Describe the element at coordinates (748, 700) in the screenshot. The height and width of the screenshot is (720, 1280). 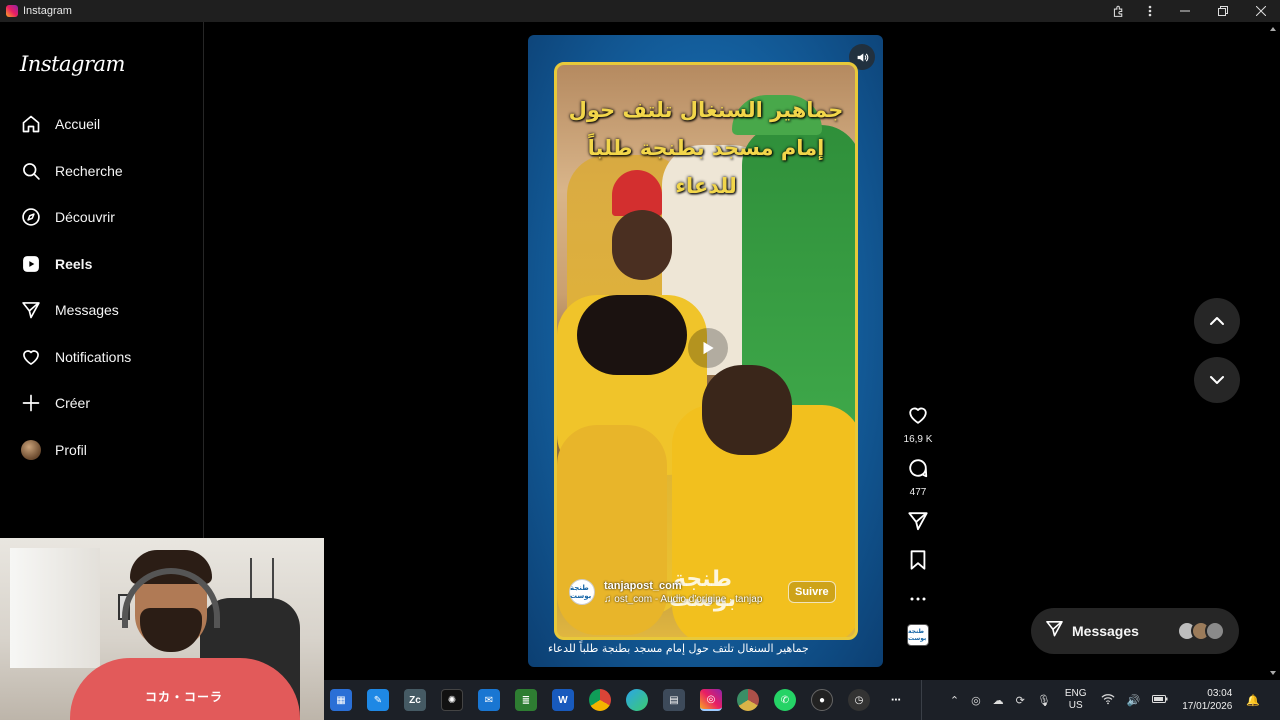
I see `chrome-profile-app-icon` at that location.